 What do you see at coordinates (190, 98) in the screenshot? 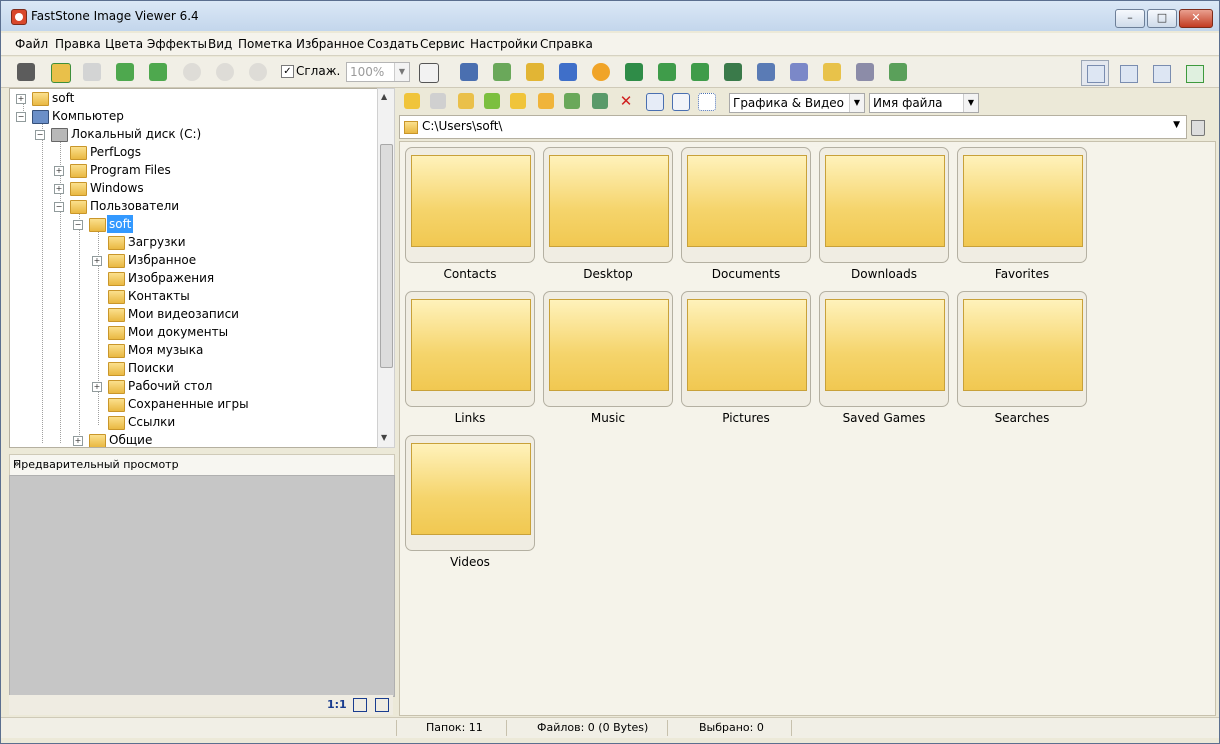
I see `tree-item: + soft` at bounding box center [190, 98].